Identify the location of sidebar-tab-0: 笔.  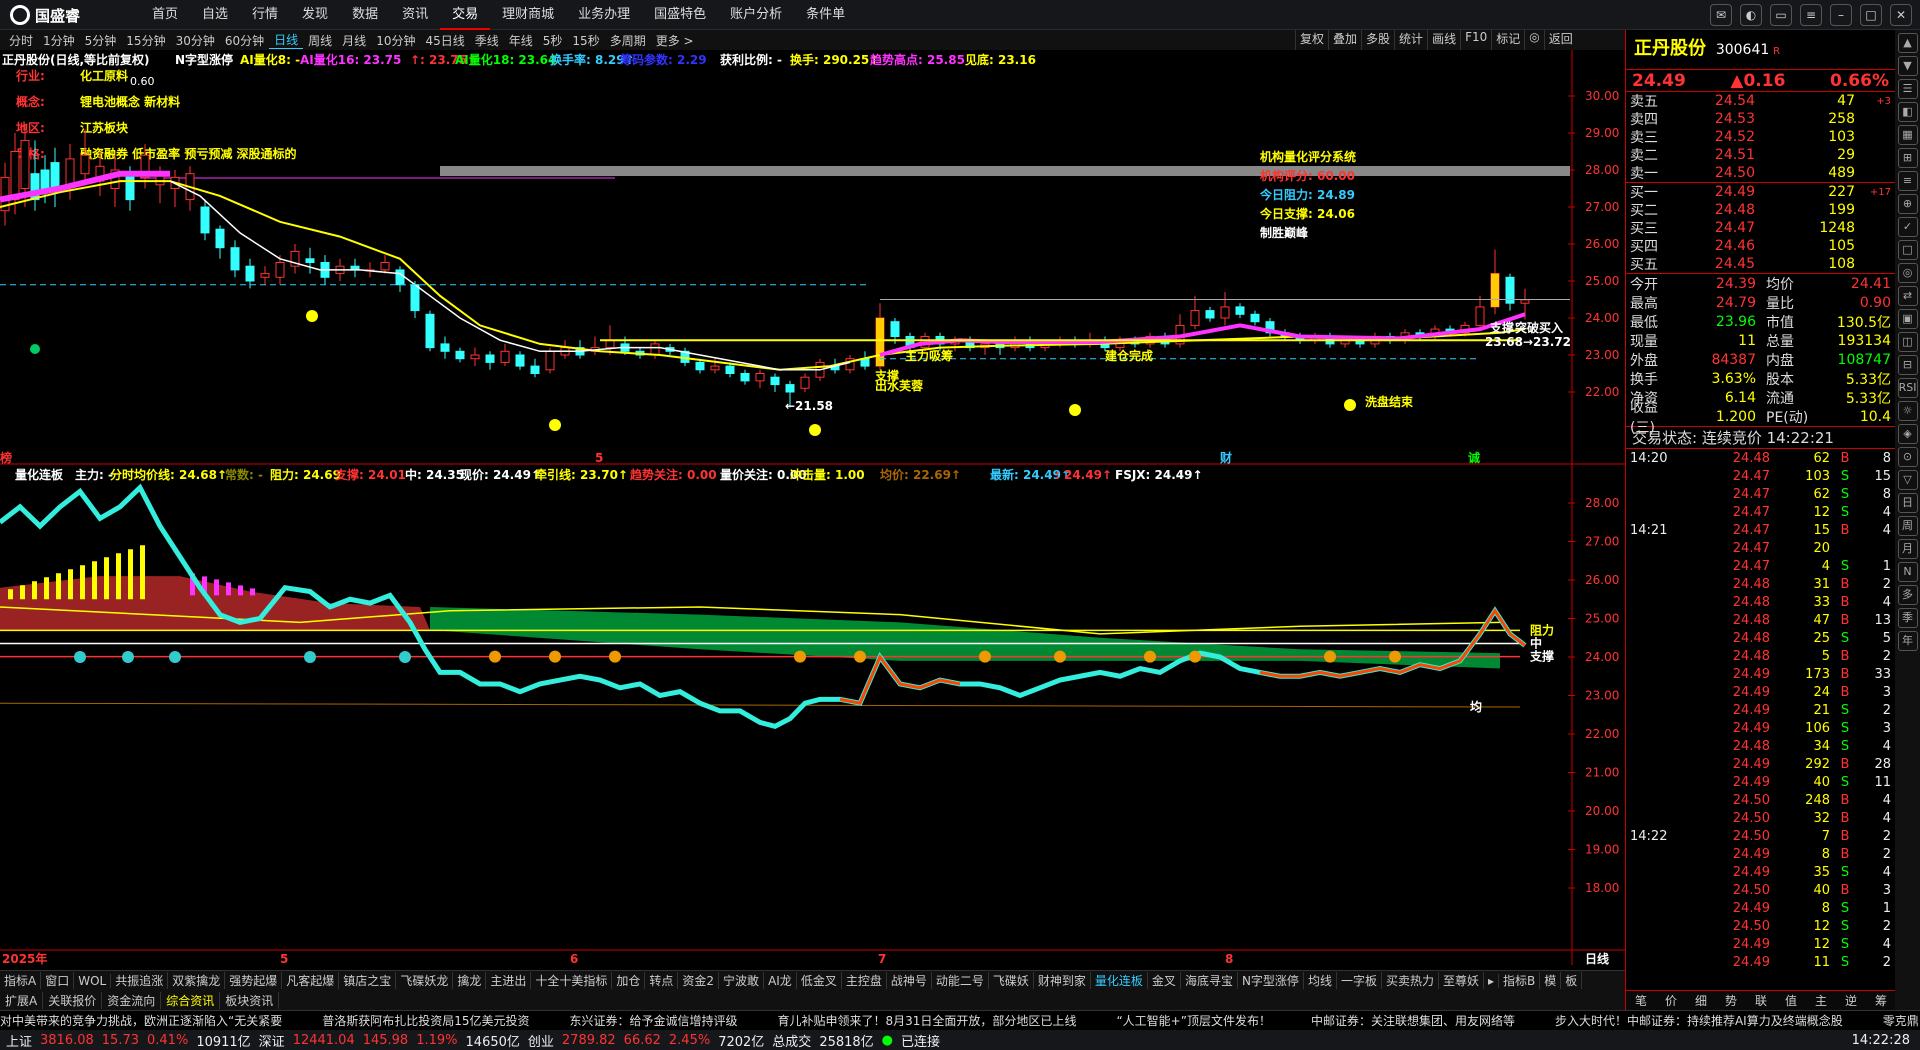
(1641, 1000).